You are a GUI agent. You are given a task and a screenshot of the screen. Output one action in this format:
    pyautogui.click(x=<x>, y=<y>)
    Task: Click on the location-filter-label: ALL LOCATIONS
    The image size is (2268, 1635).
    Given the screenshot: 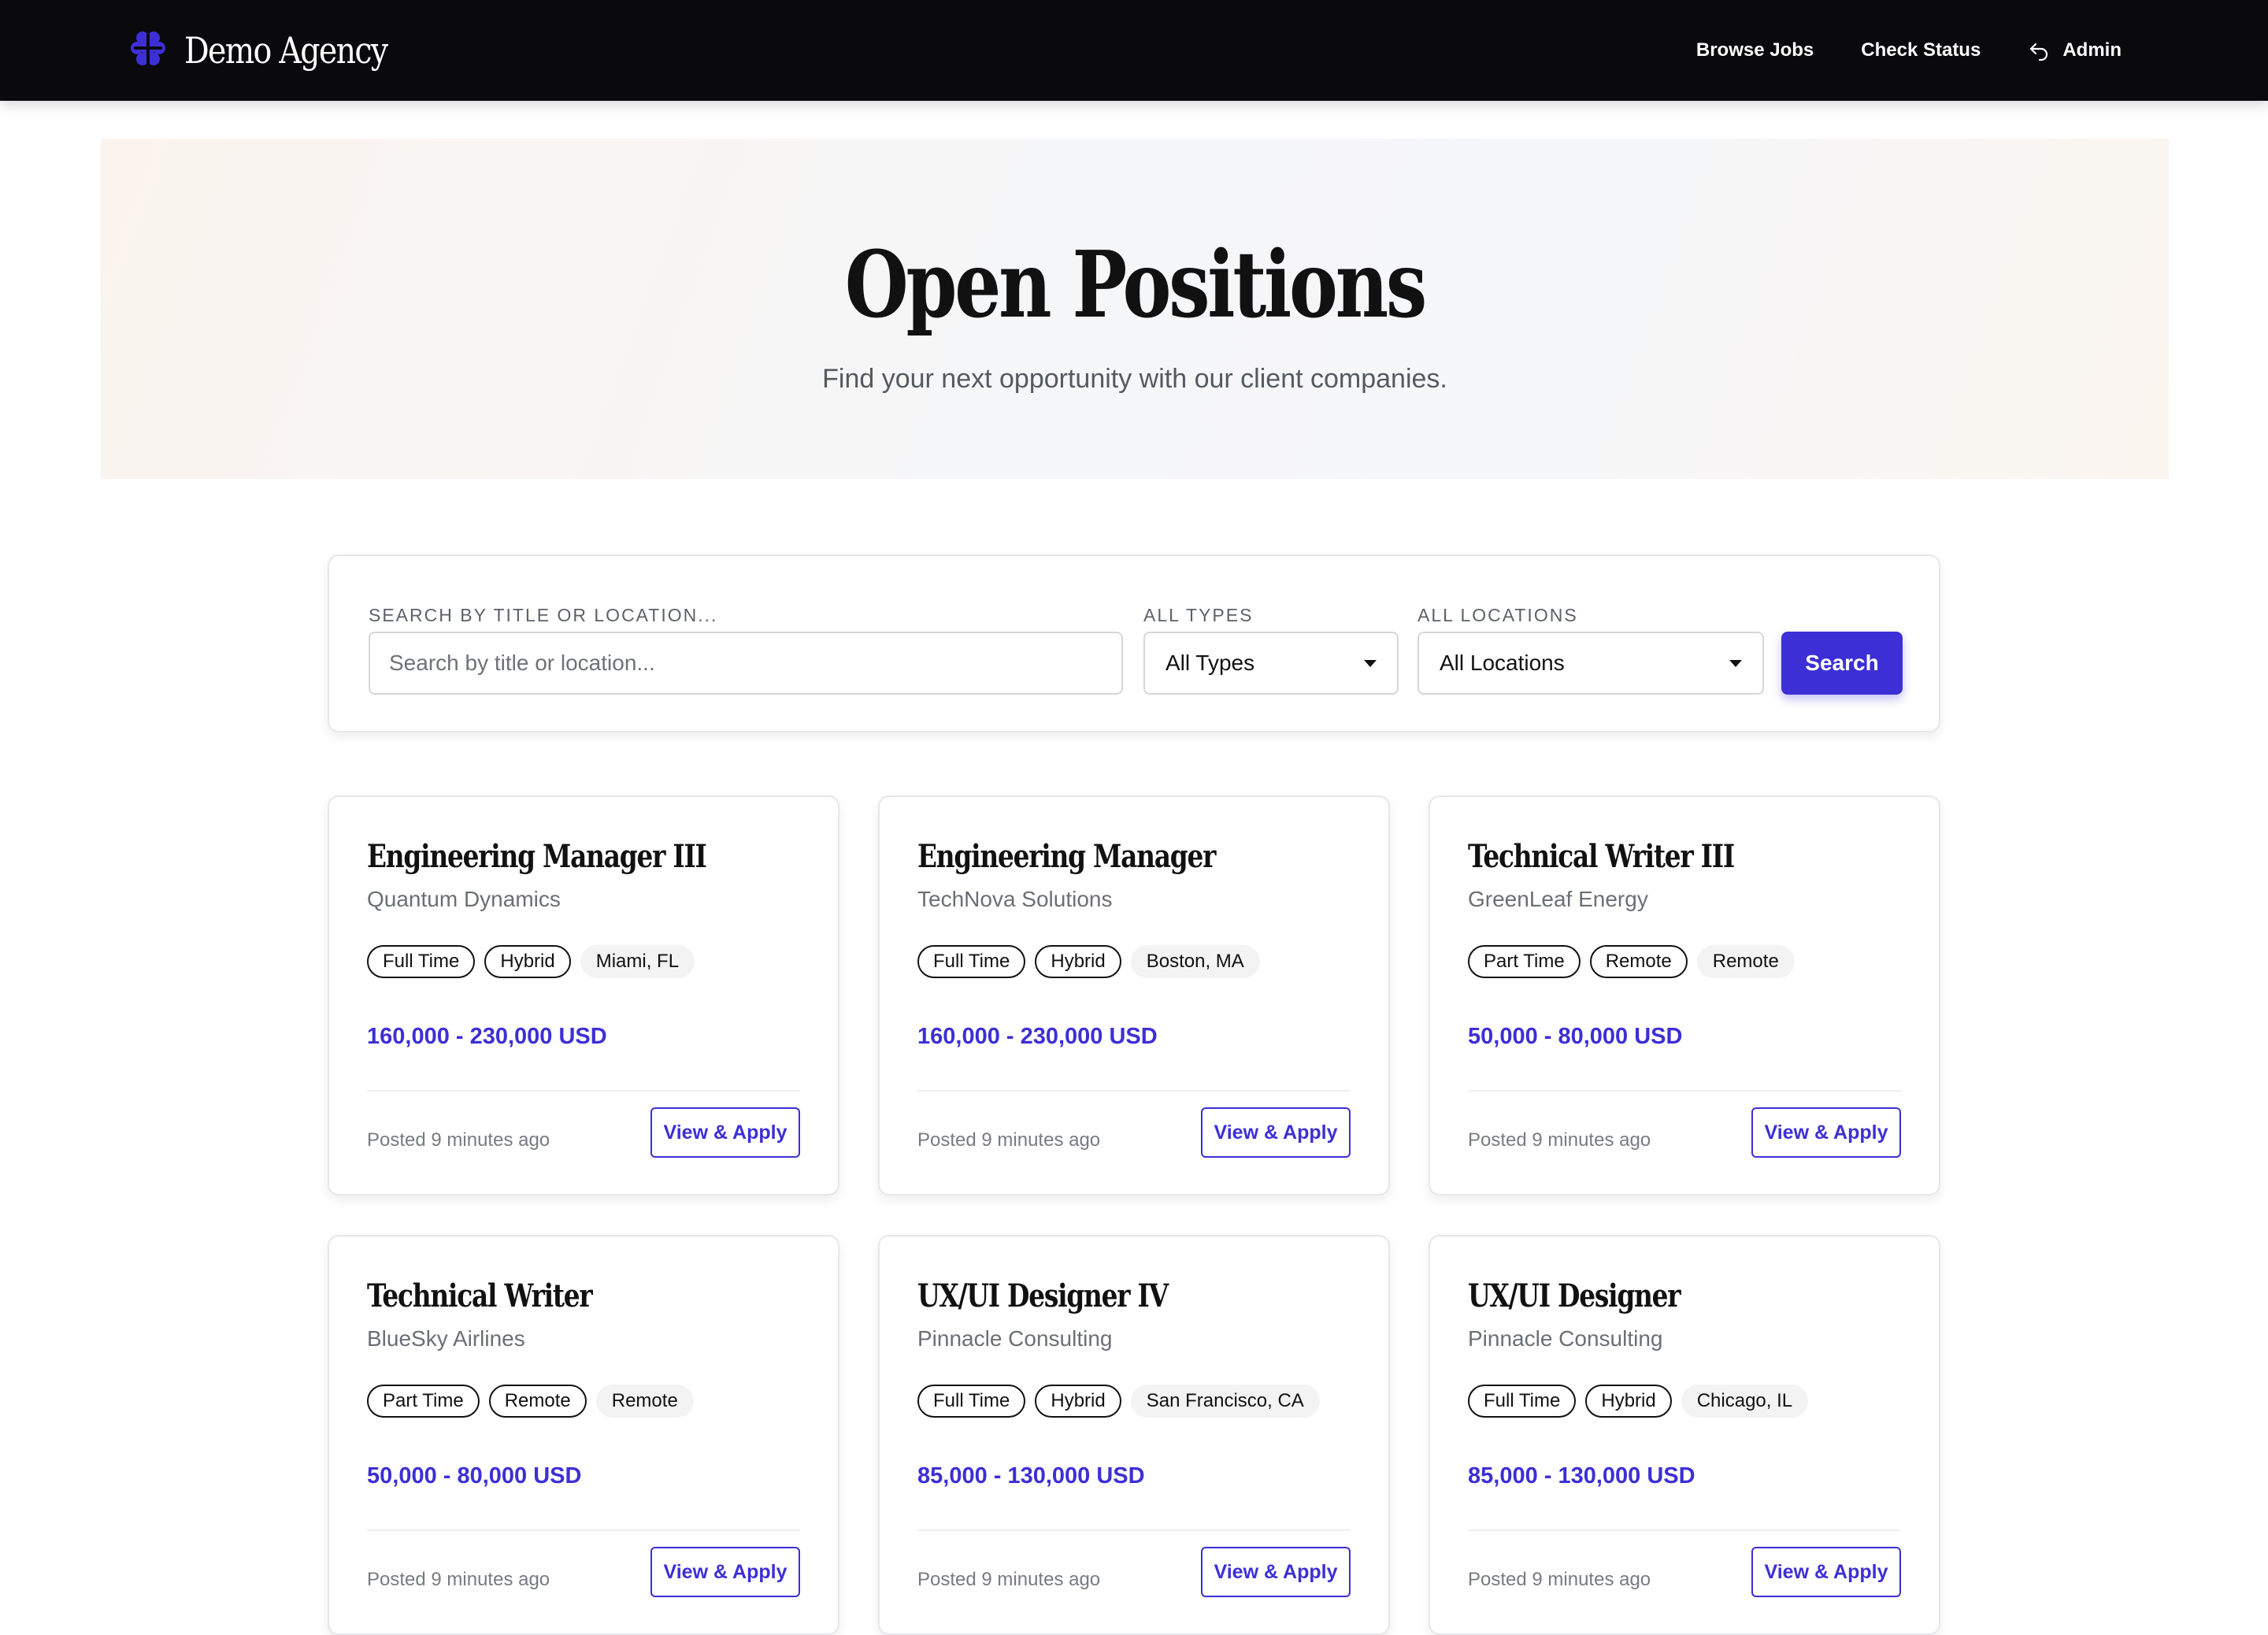 What is the action you would take?
    pyautogui.click(x=1498, y=615)
    